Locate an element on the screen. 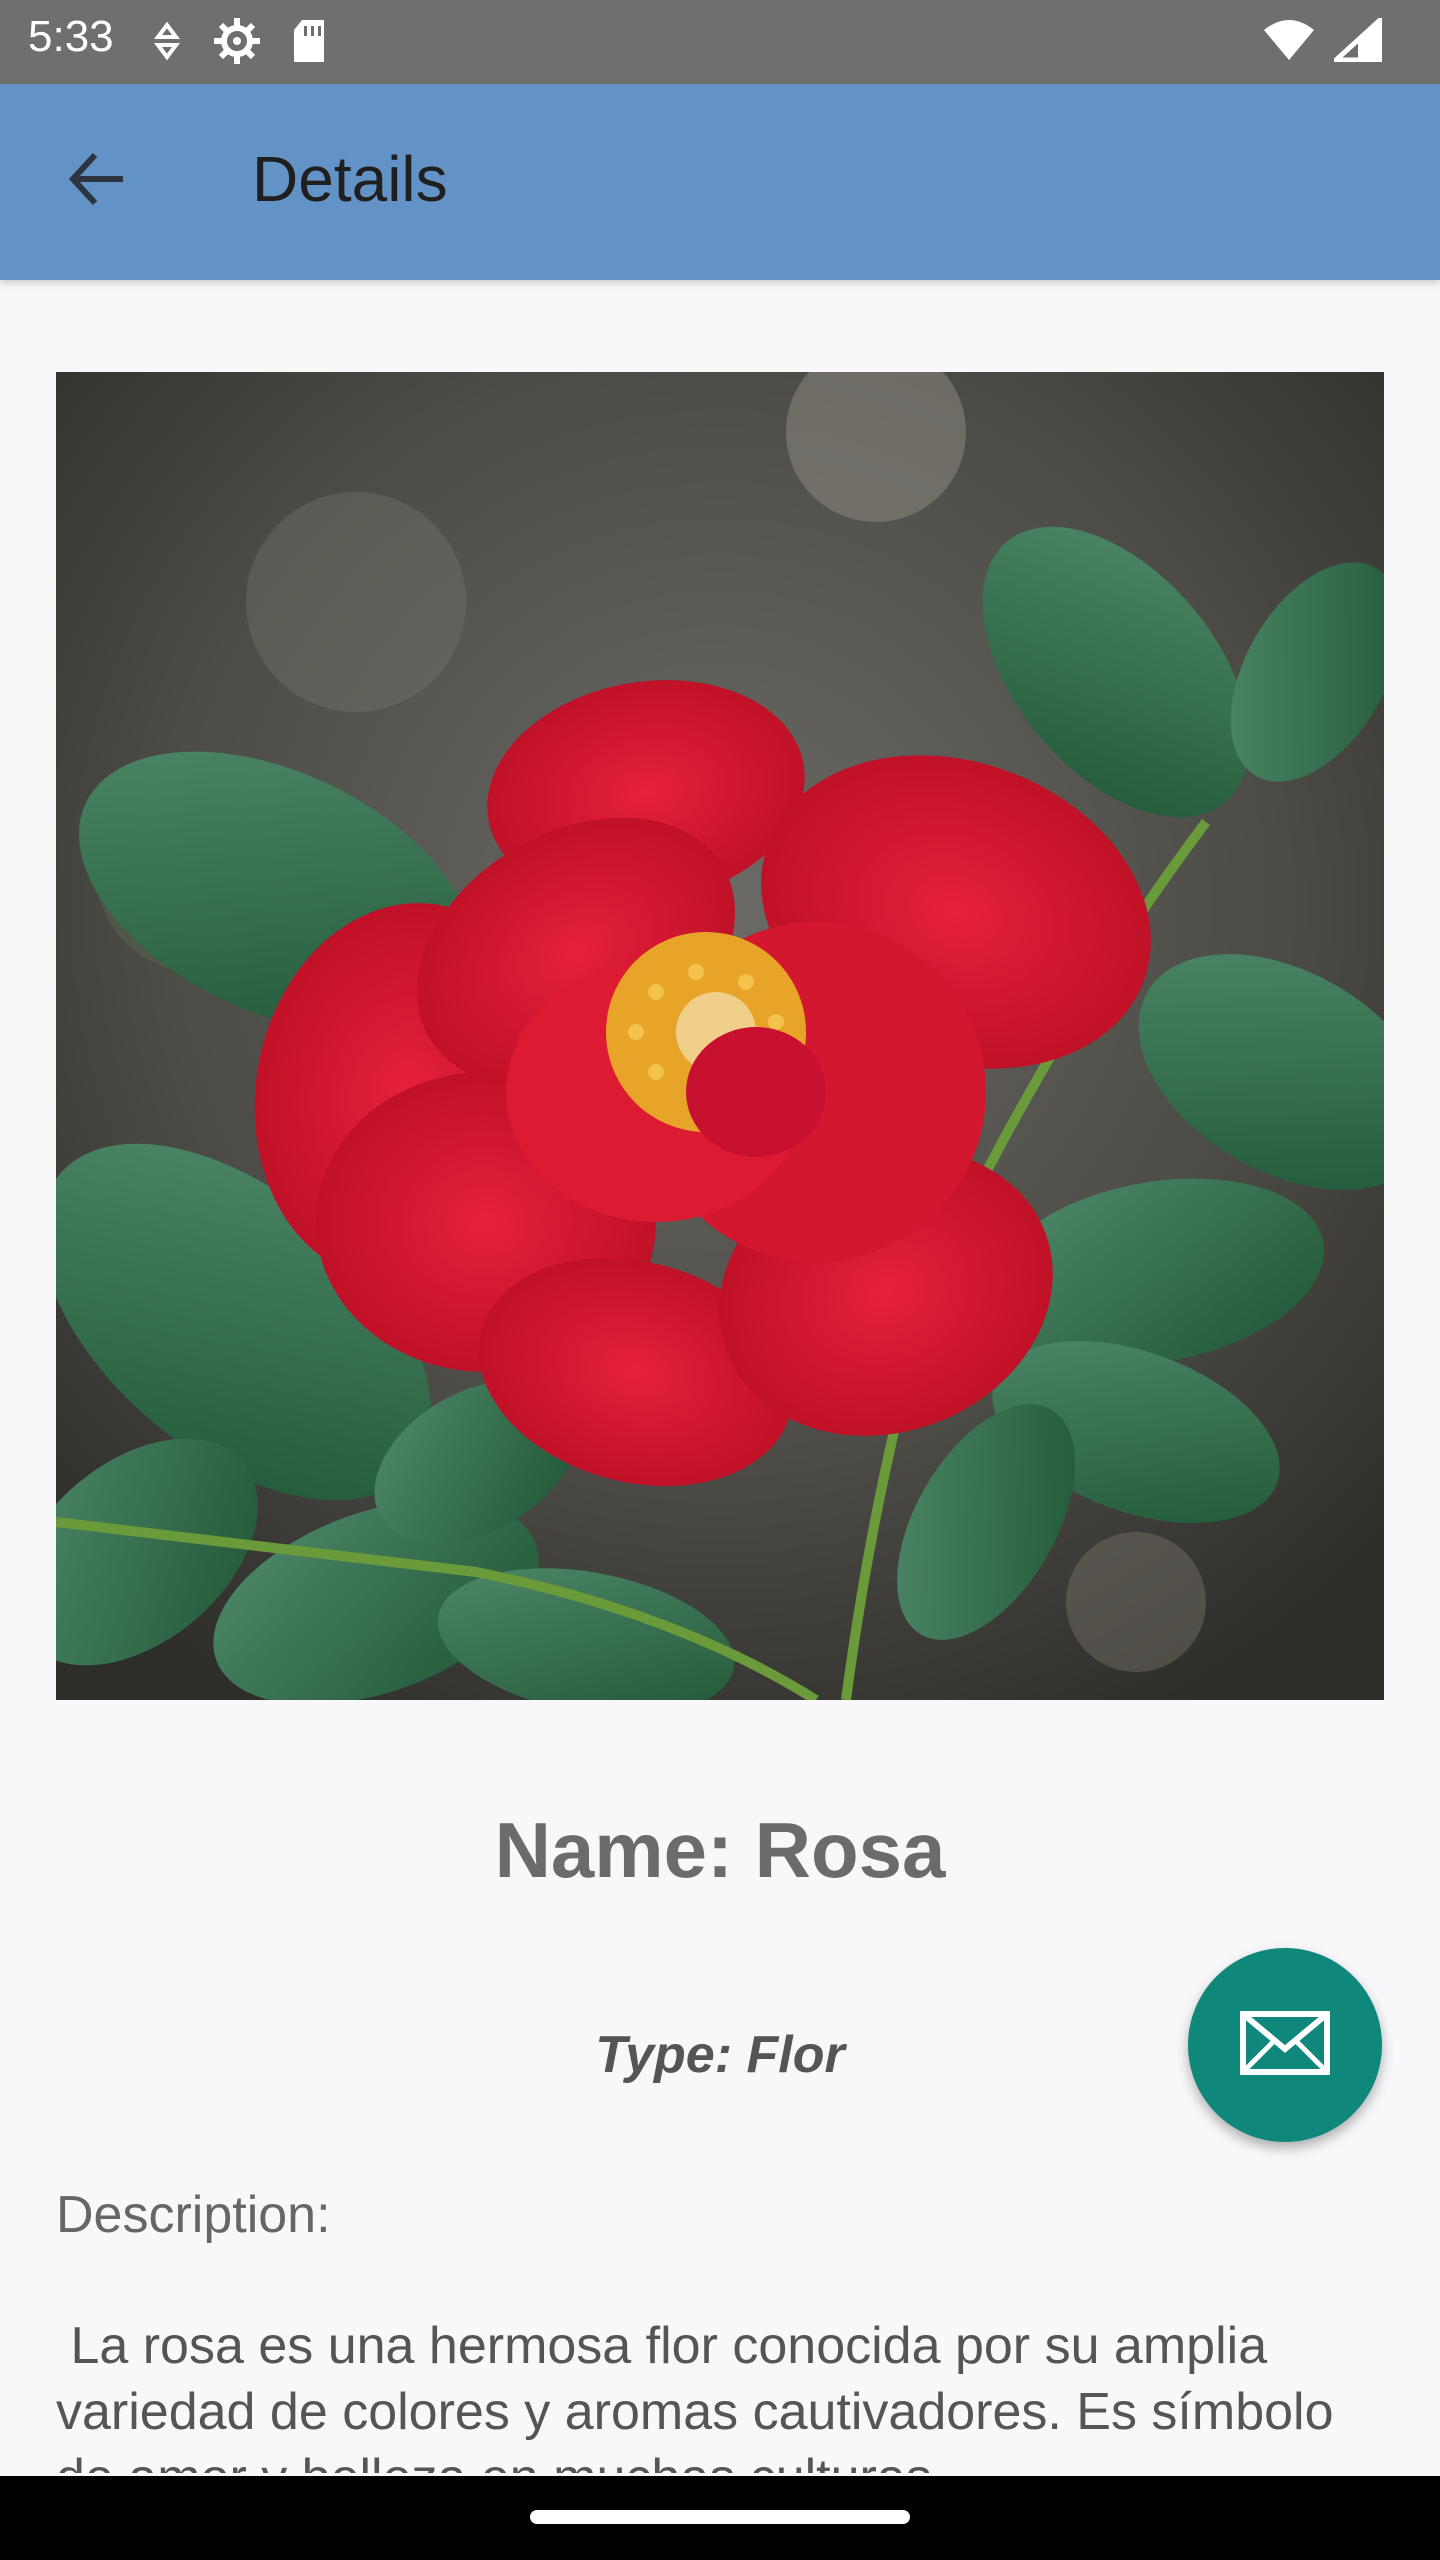  navigation-bar is located at coordinates (720, 2518).